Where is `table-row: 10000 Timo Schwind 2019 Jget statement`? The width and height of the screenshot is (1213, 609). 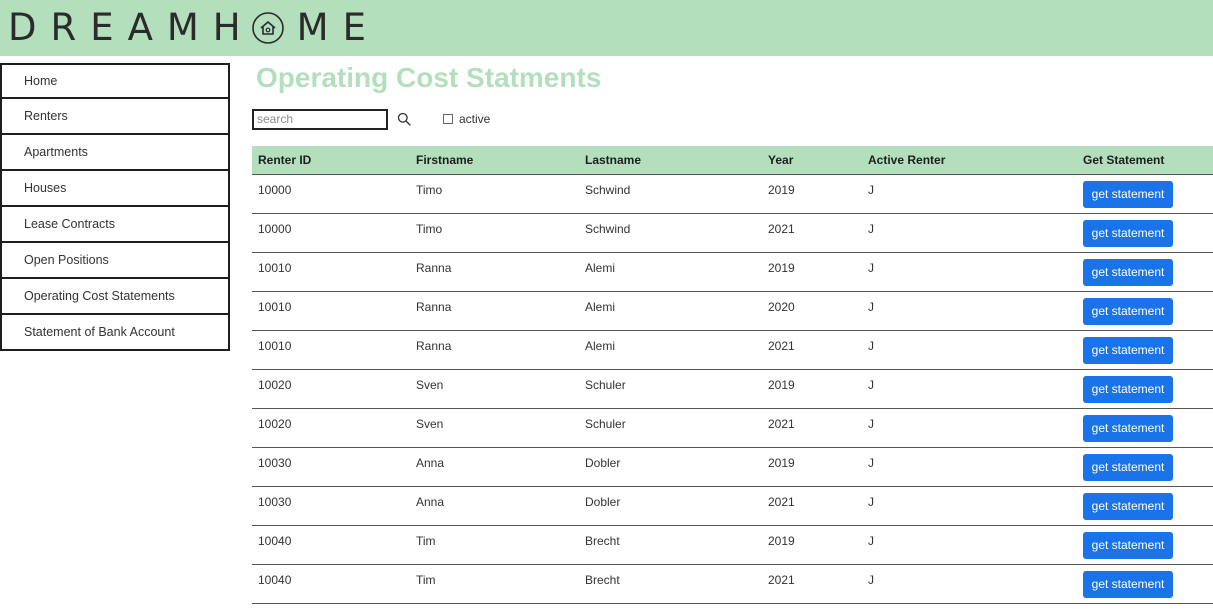
table-row: 10000 Timo Schwind 2019 Jget statement is located at coordinates (732, 194).